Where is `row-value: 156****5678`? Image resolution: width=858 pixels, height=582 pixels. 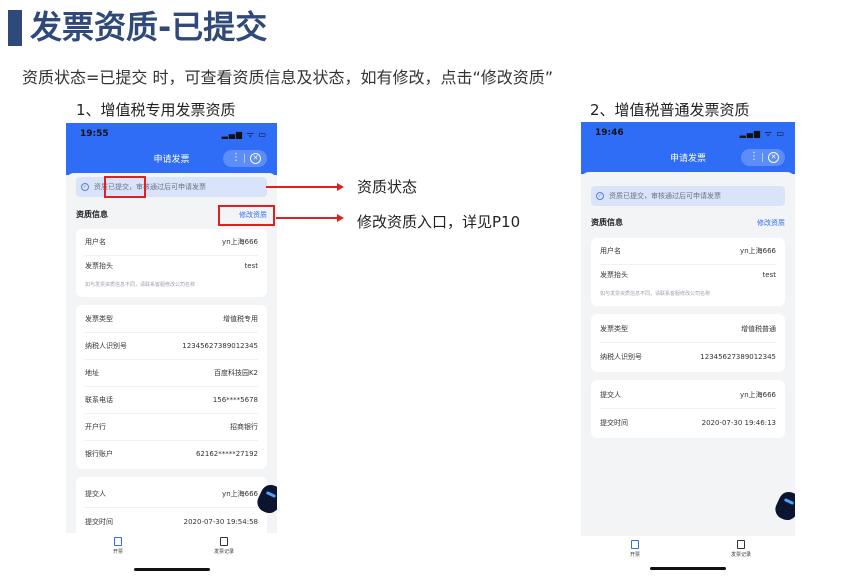
row-value: 156****5678 is located at coordinates (235, 400).